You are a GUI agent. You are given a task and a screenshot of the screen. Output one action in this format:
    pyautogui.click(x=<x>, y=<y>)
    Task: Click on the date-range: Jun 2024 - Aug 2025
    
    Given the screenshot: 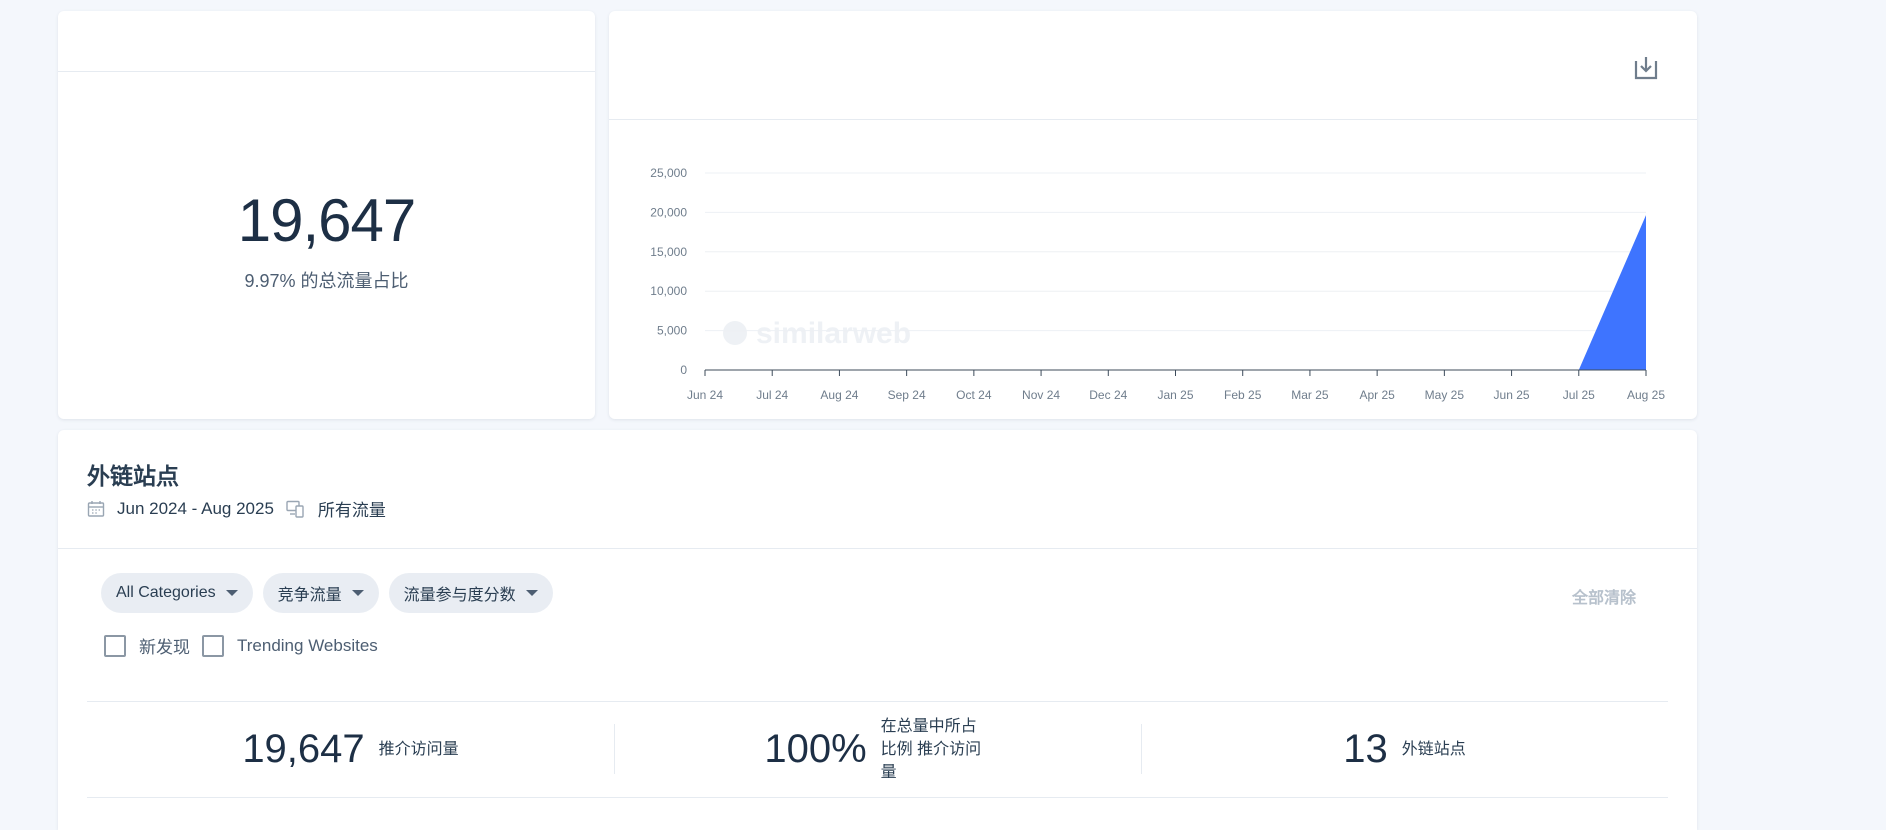 What is the action you would take?
    pyautogui.click(x=195, y=508)
    